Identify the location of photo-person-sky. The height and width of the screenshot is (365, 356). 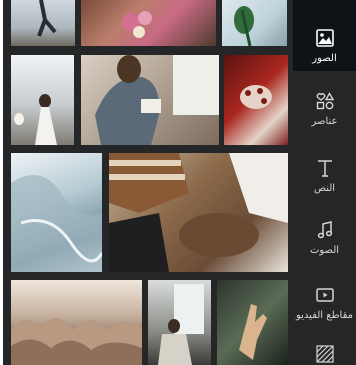
(43, 23).